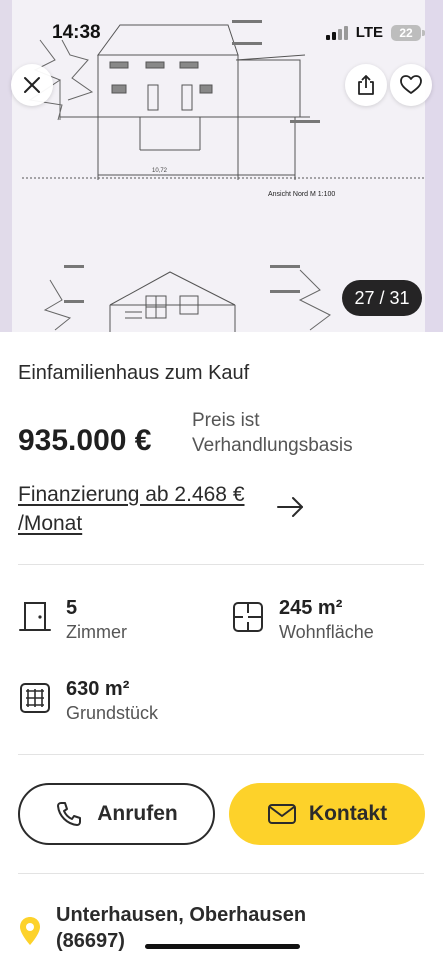  I want to click on fact-value: 5, so click(72, 608).